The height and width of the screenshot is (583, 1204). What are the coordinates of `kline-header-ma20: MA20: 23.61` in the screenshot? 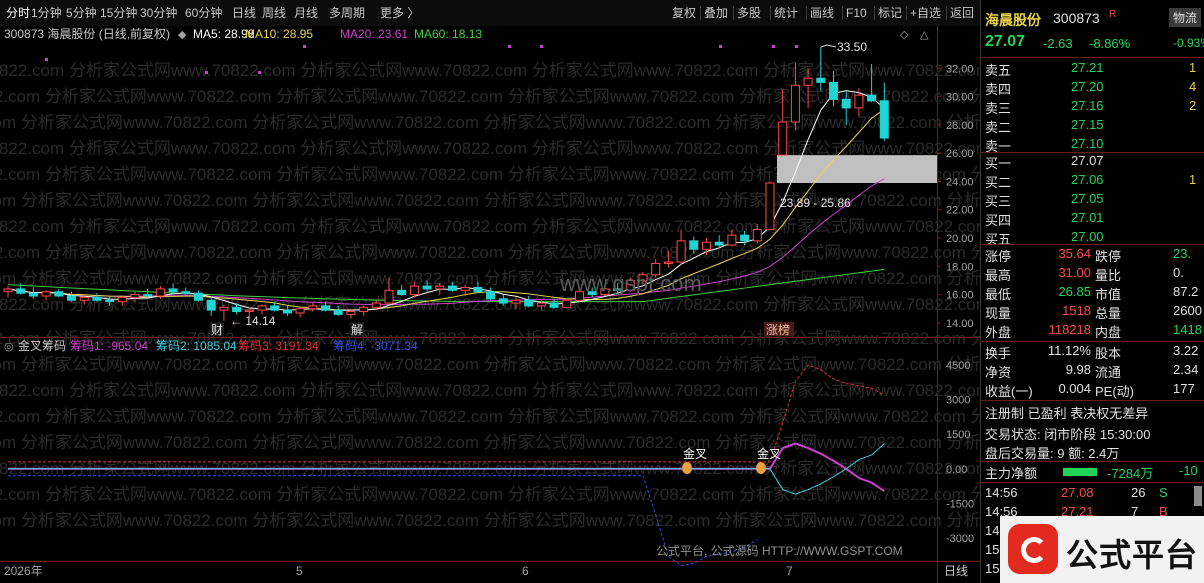 It's located at (374, 34).